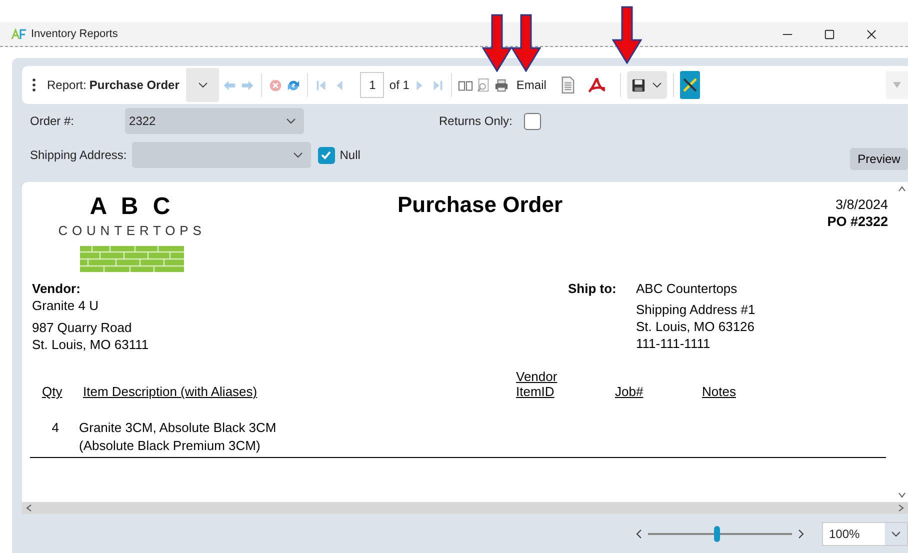 The width and height of the screenshot is (908, 553). I want to click on printer-icon, so click(502, 85).